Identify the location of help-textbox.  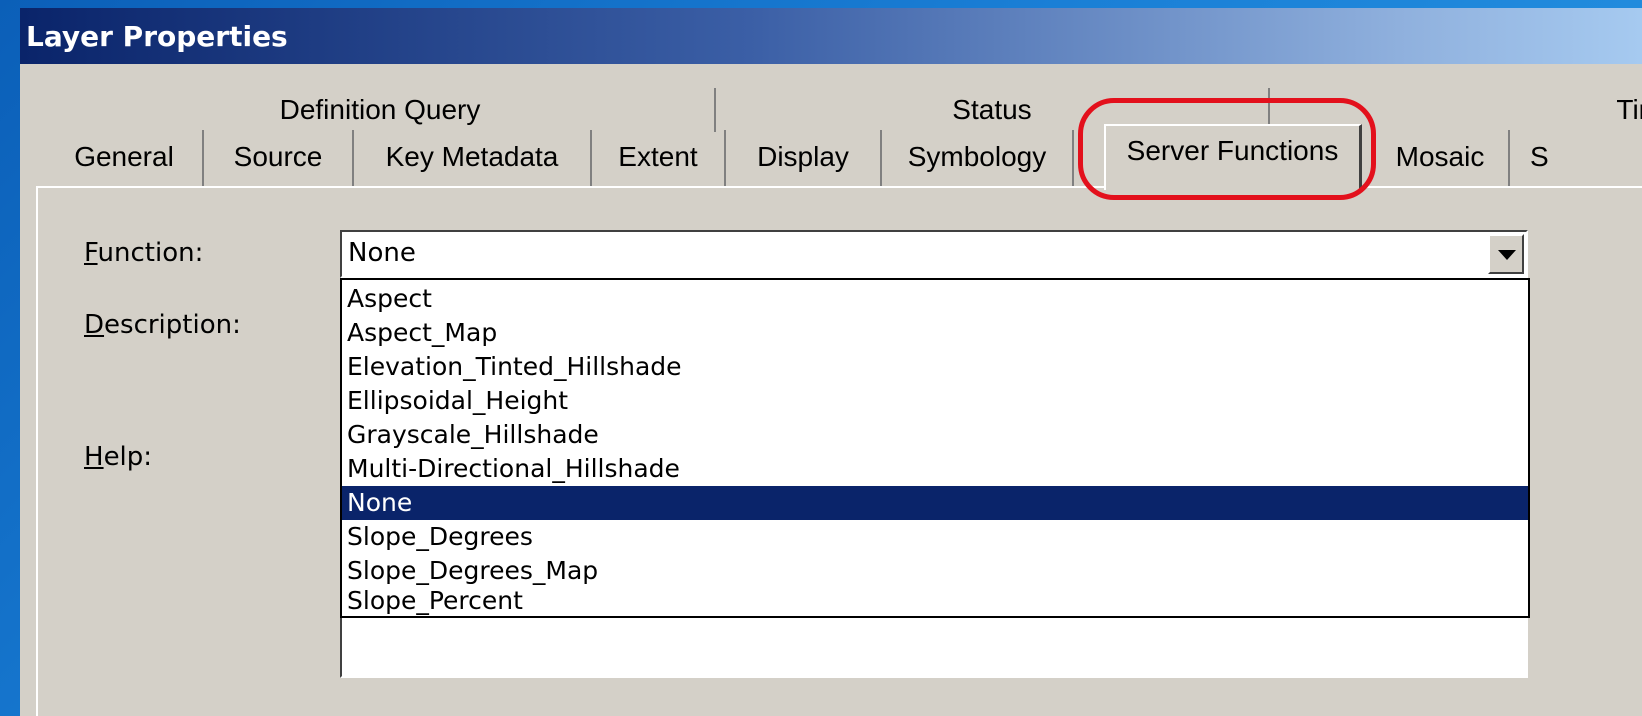
(934, 648).